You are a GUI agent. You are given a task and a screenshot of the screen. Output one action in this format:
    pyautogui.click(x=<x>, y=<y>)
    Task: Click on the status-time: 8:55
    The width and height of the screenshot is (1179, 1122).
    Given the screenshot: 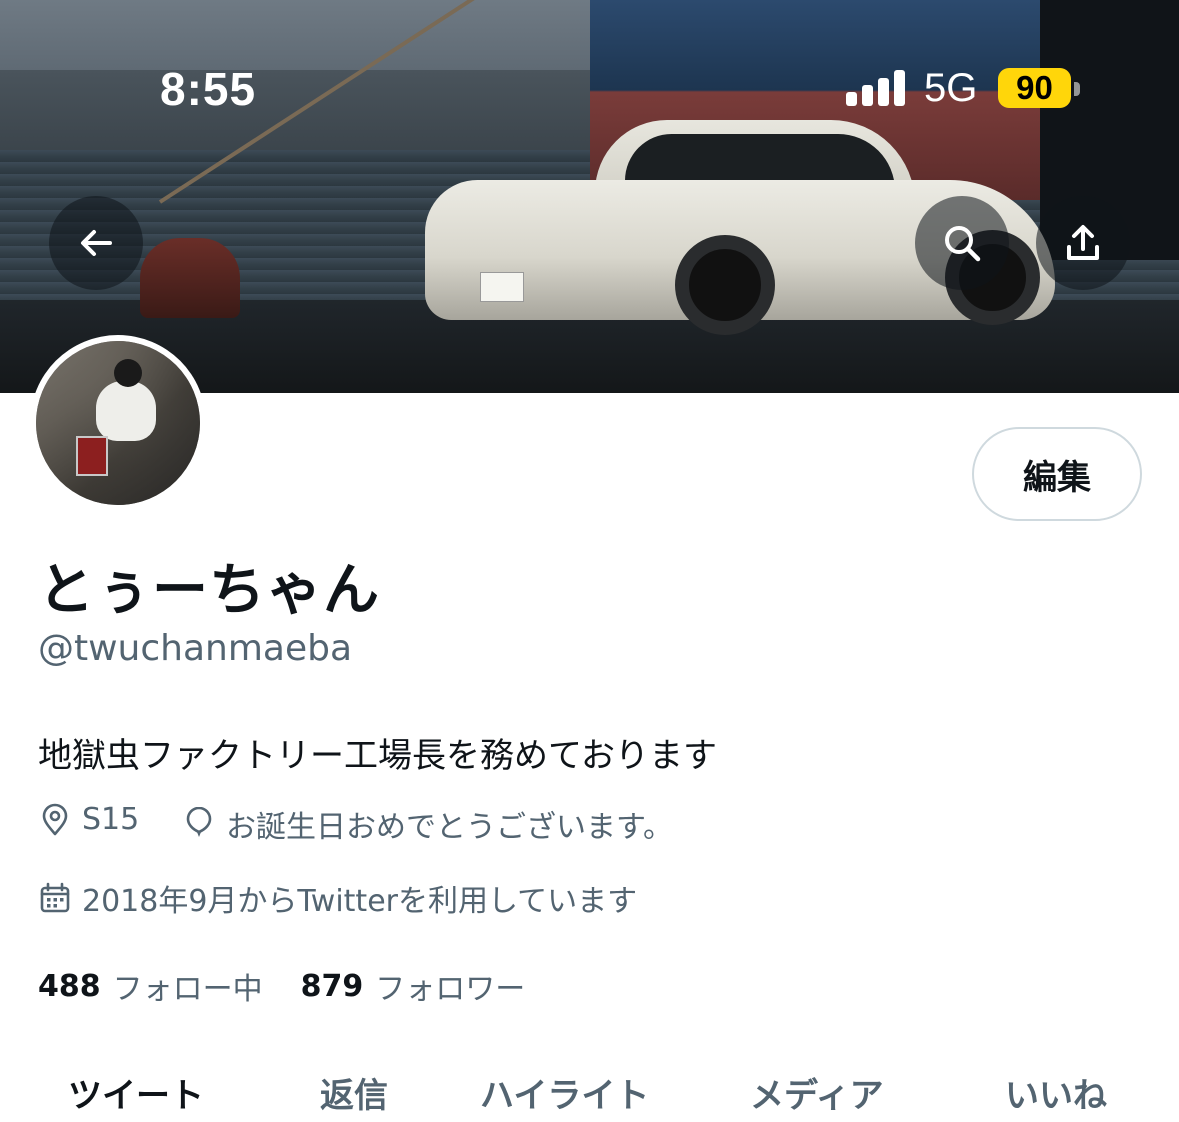 What is the action you would take?
    pyautogui.click(x=208, y=89)
    